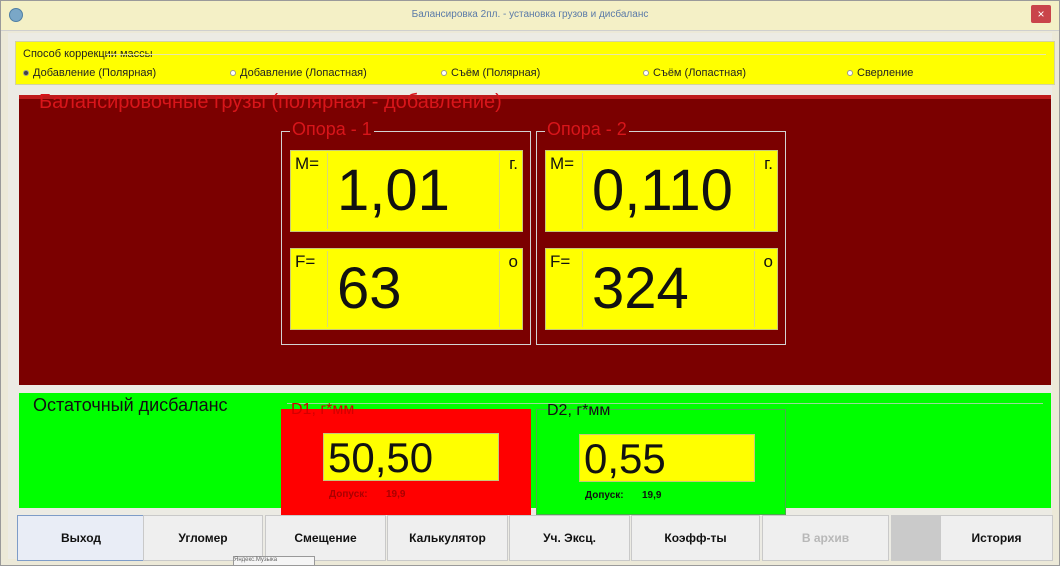  I want to click on history-button: История, so click(996, 538).